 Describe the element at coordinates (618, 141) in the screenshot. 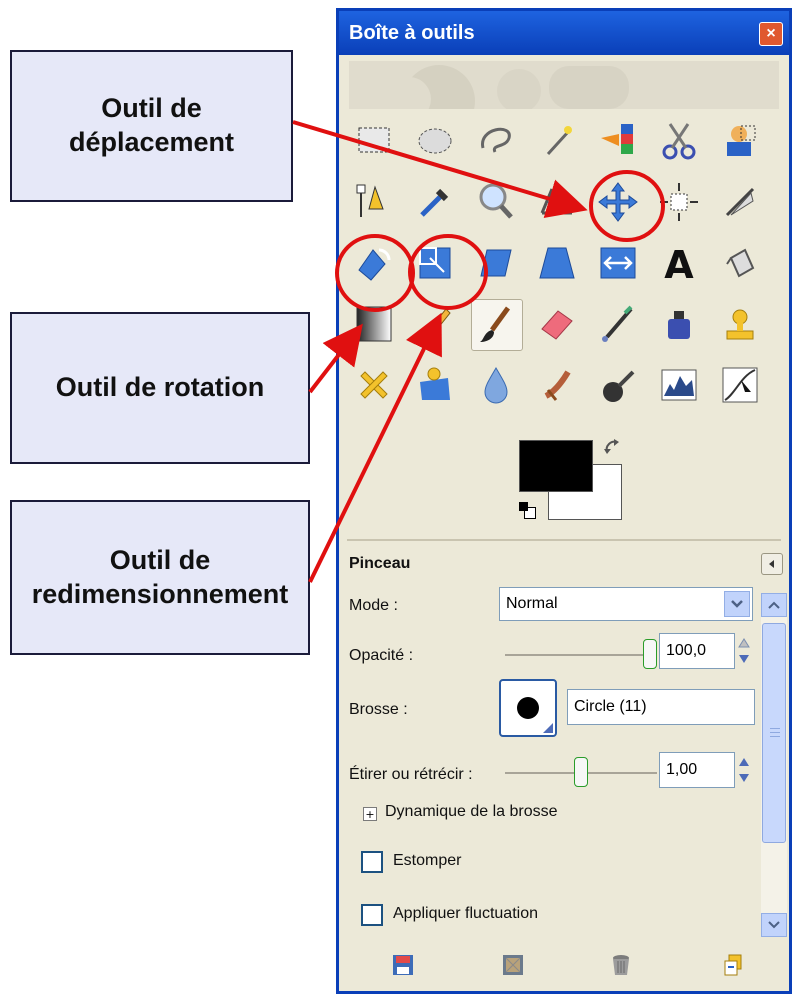

I see `select-by-color-icon` at that location.